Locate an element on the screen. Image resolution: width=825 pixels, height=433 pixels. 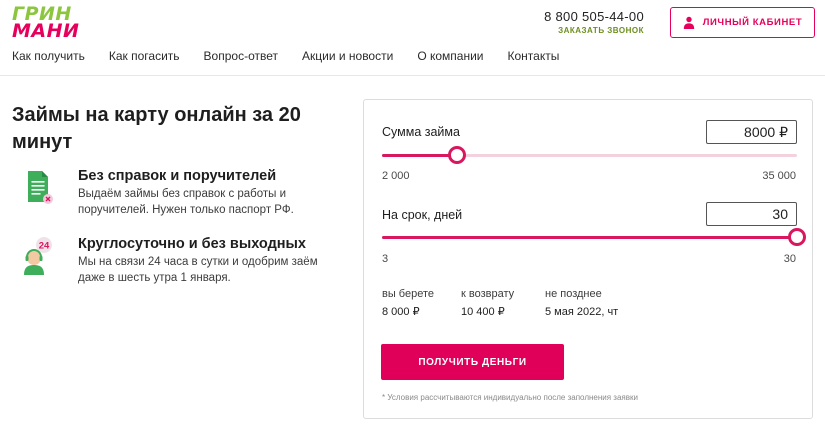
term-max-label: 30 is located at coordinates (789, 259).